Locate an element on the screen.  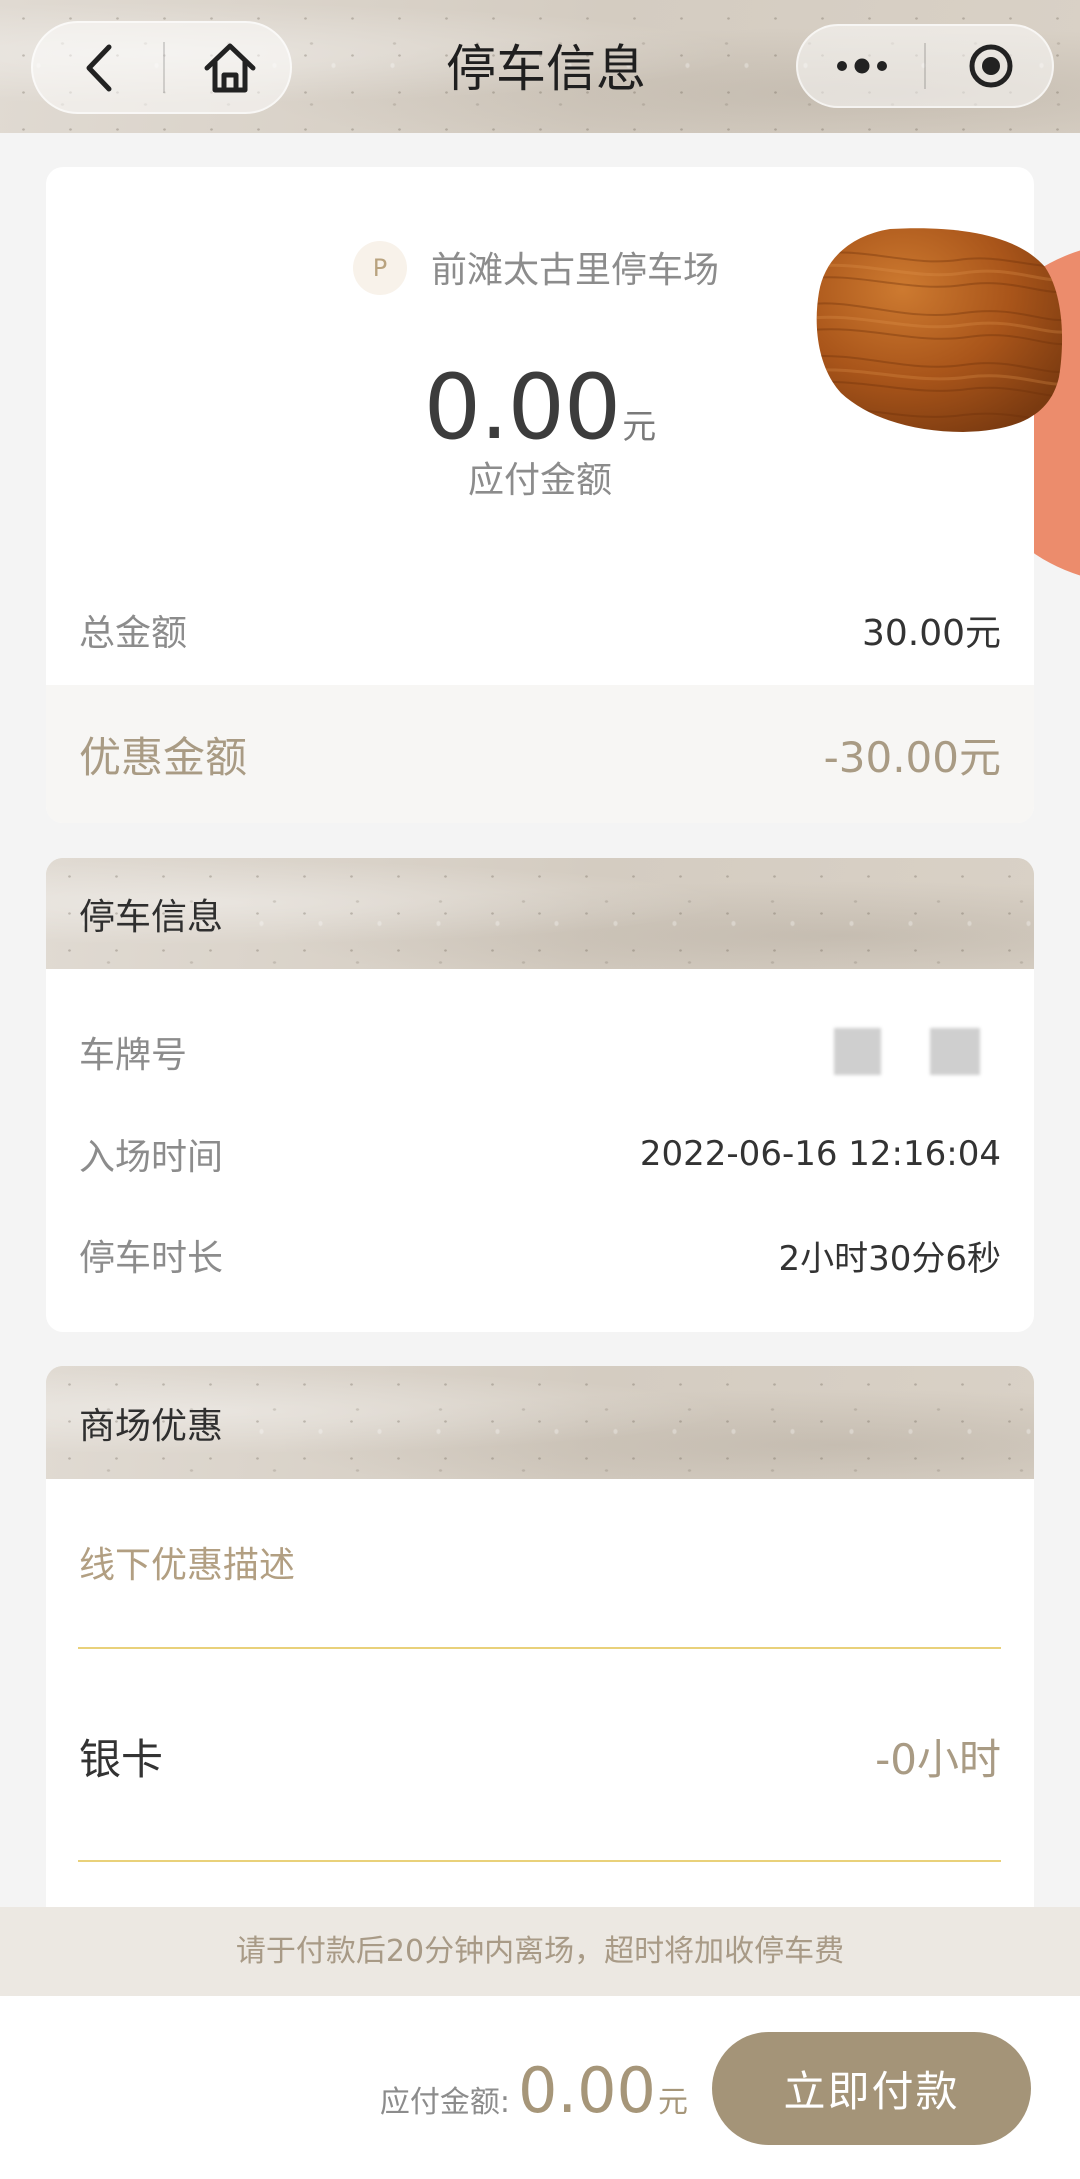
entry-time-row: 入场时间 2022-06-16 12:16:04 is located at coordinates (540, 1154).